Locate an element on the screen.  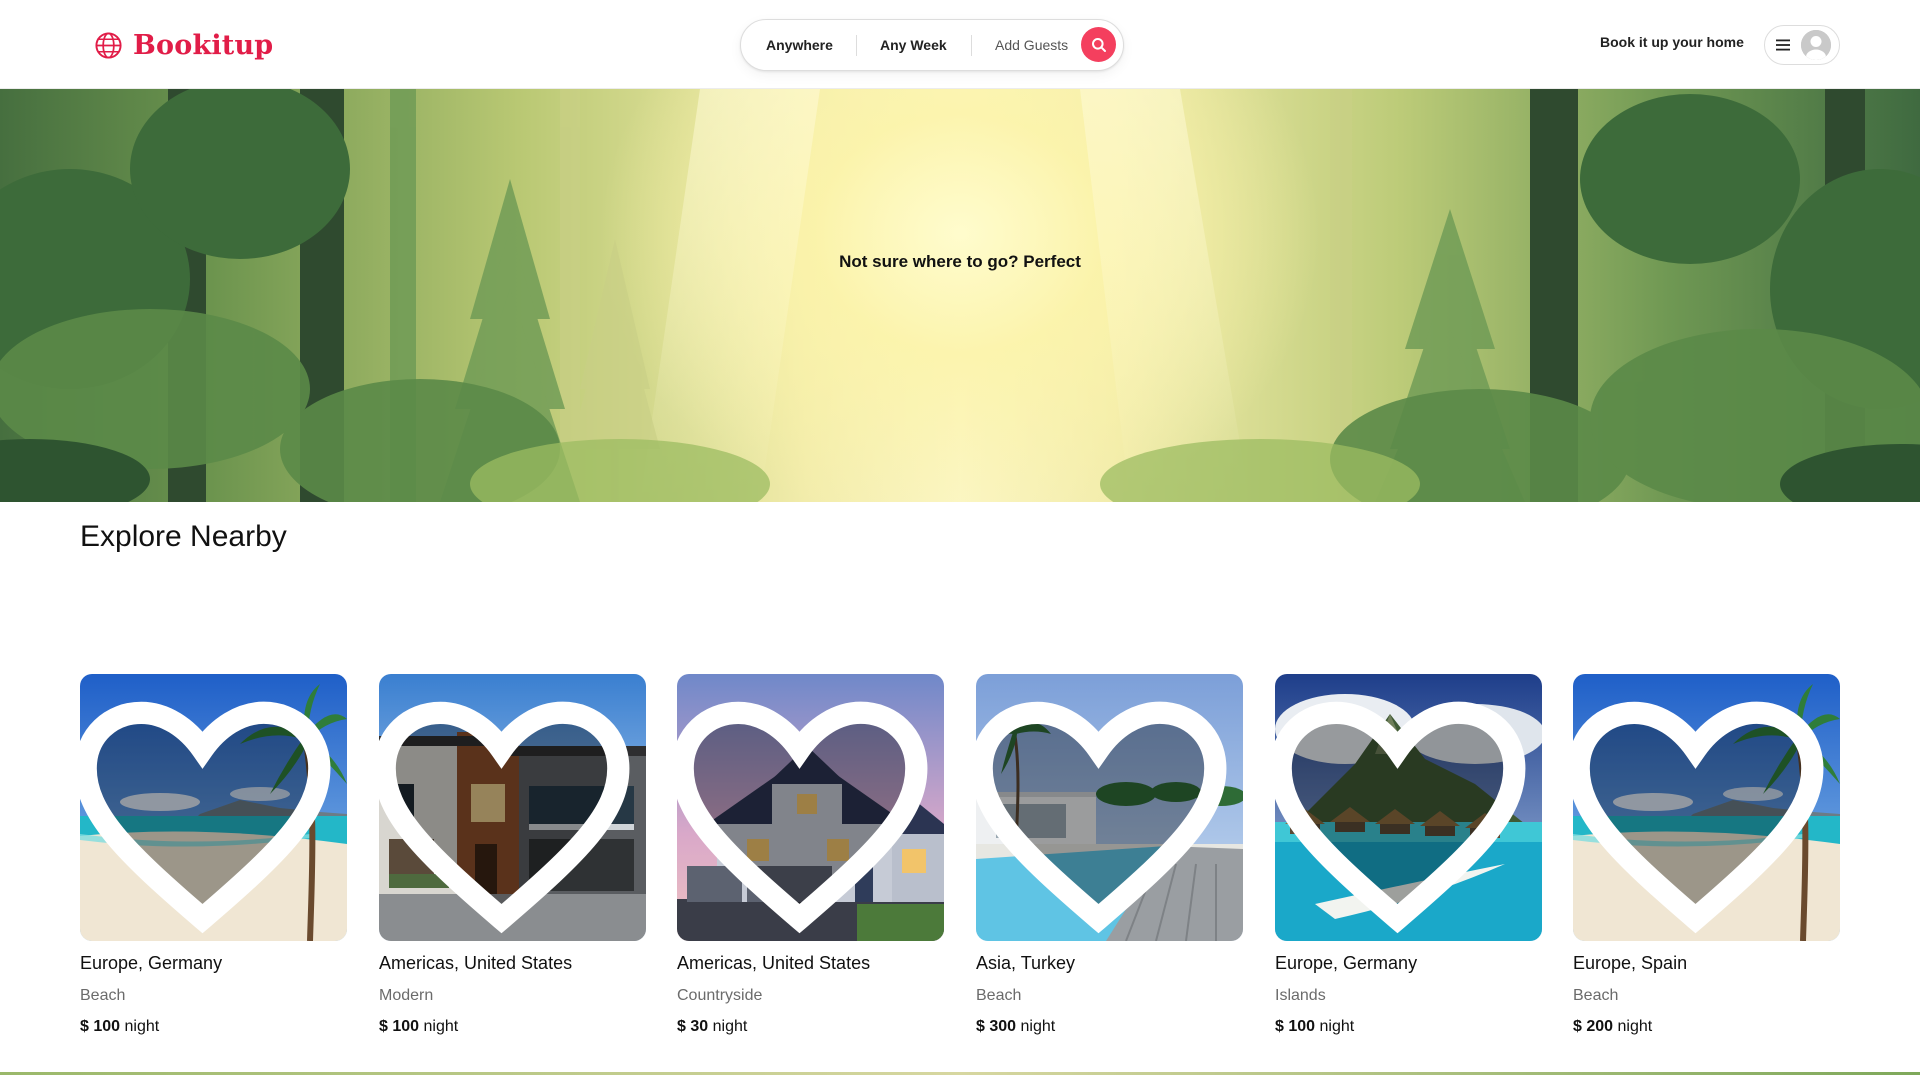
listing-price: $ 300 night is located at coordinates (1015, 1027).